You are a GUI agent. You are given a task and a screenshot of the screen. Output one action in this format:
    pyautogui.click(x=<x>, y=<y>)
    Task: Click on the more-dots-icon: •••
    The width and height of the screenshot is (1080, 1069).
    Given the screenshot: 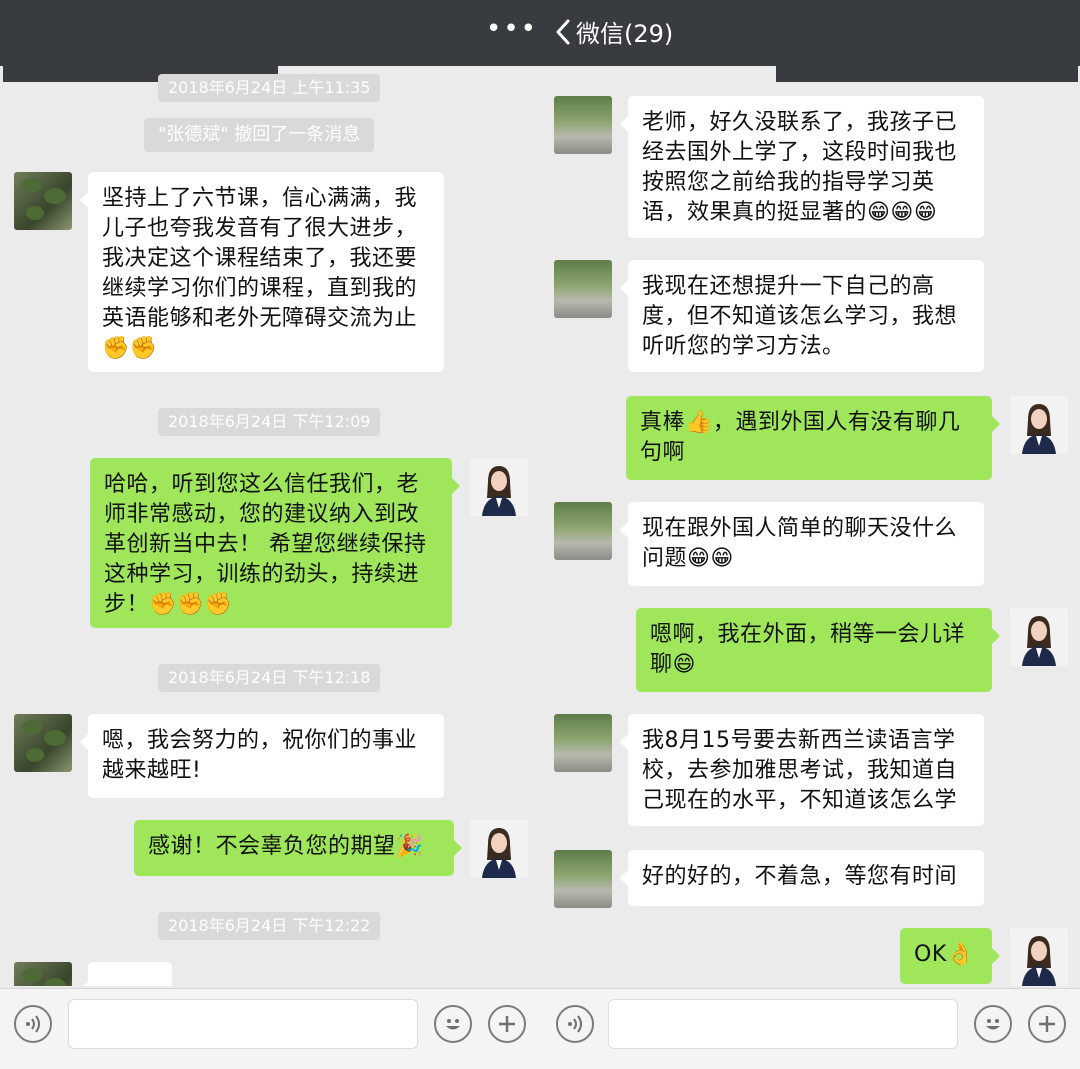 What is the action you would take?
    pyautogui.click(x=512, y=29)
    